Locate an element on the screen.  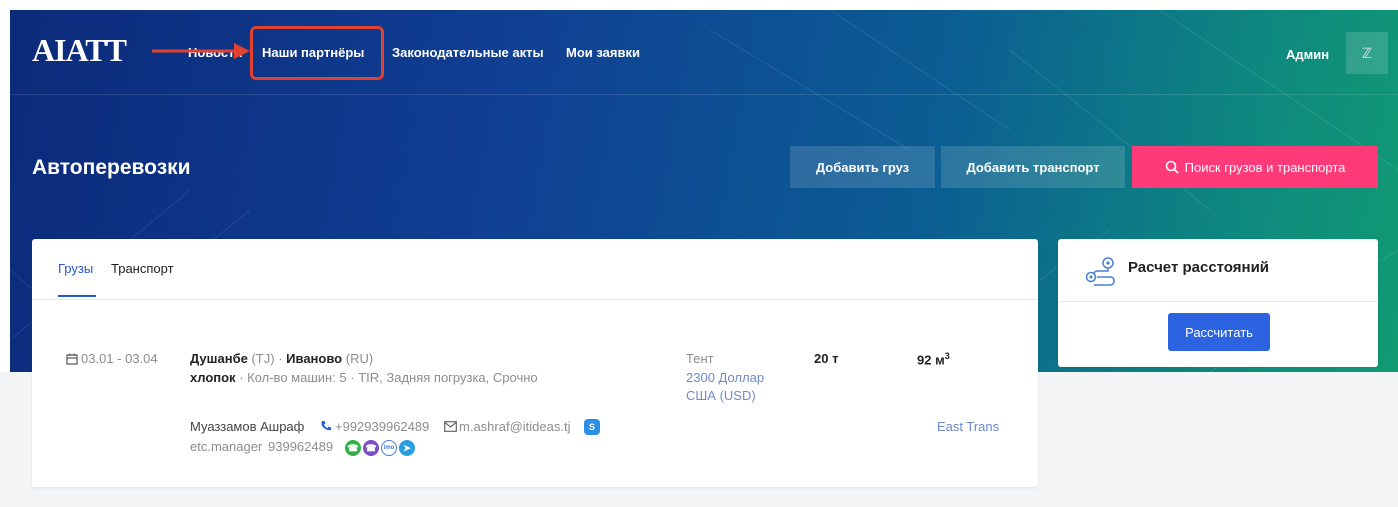
user-icon: ℤ is located at coordinates (1367, 52).